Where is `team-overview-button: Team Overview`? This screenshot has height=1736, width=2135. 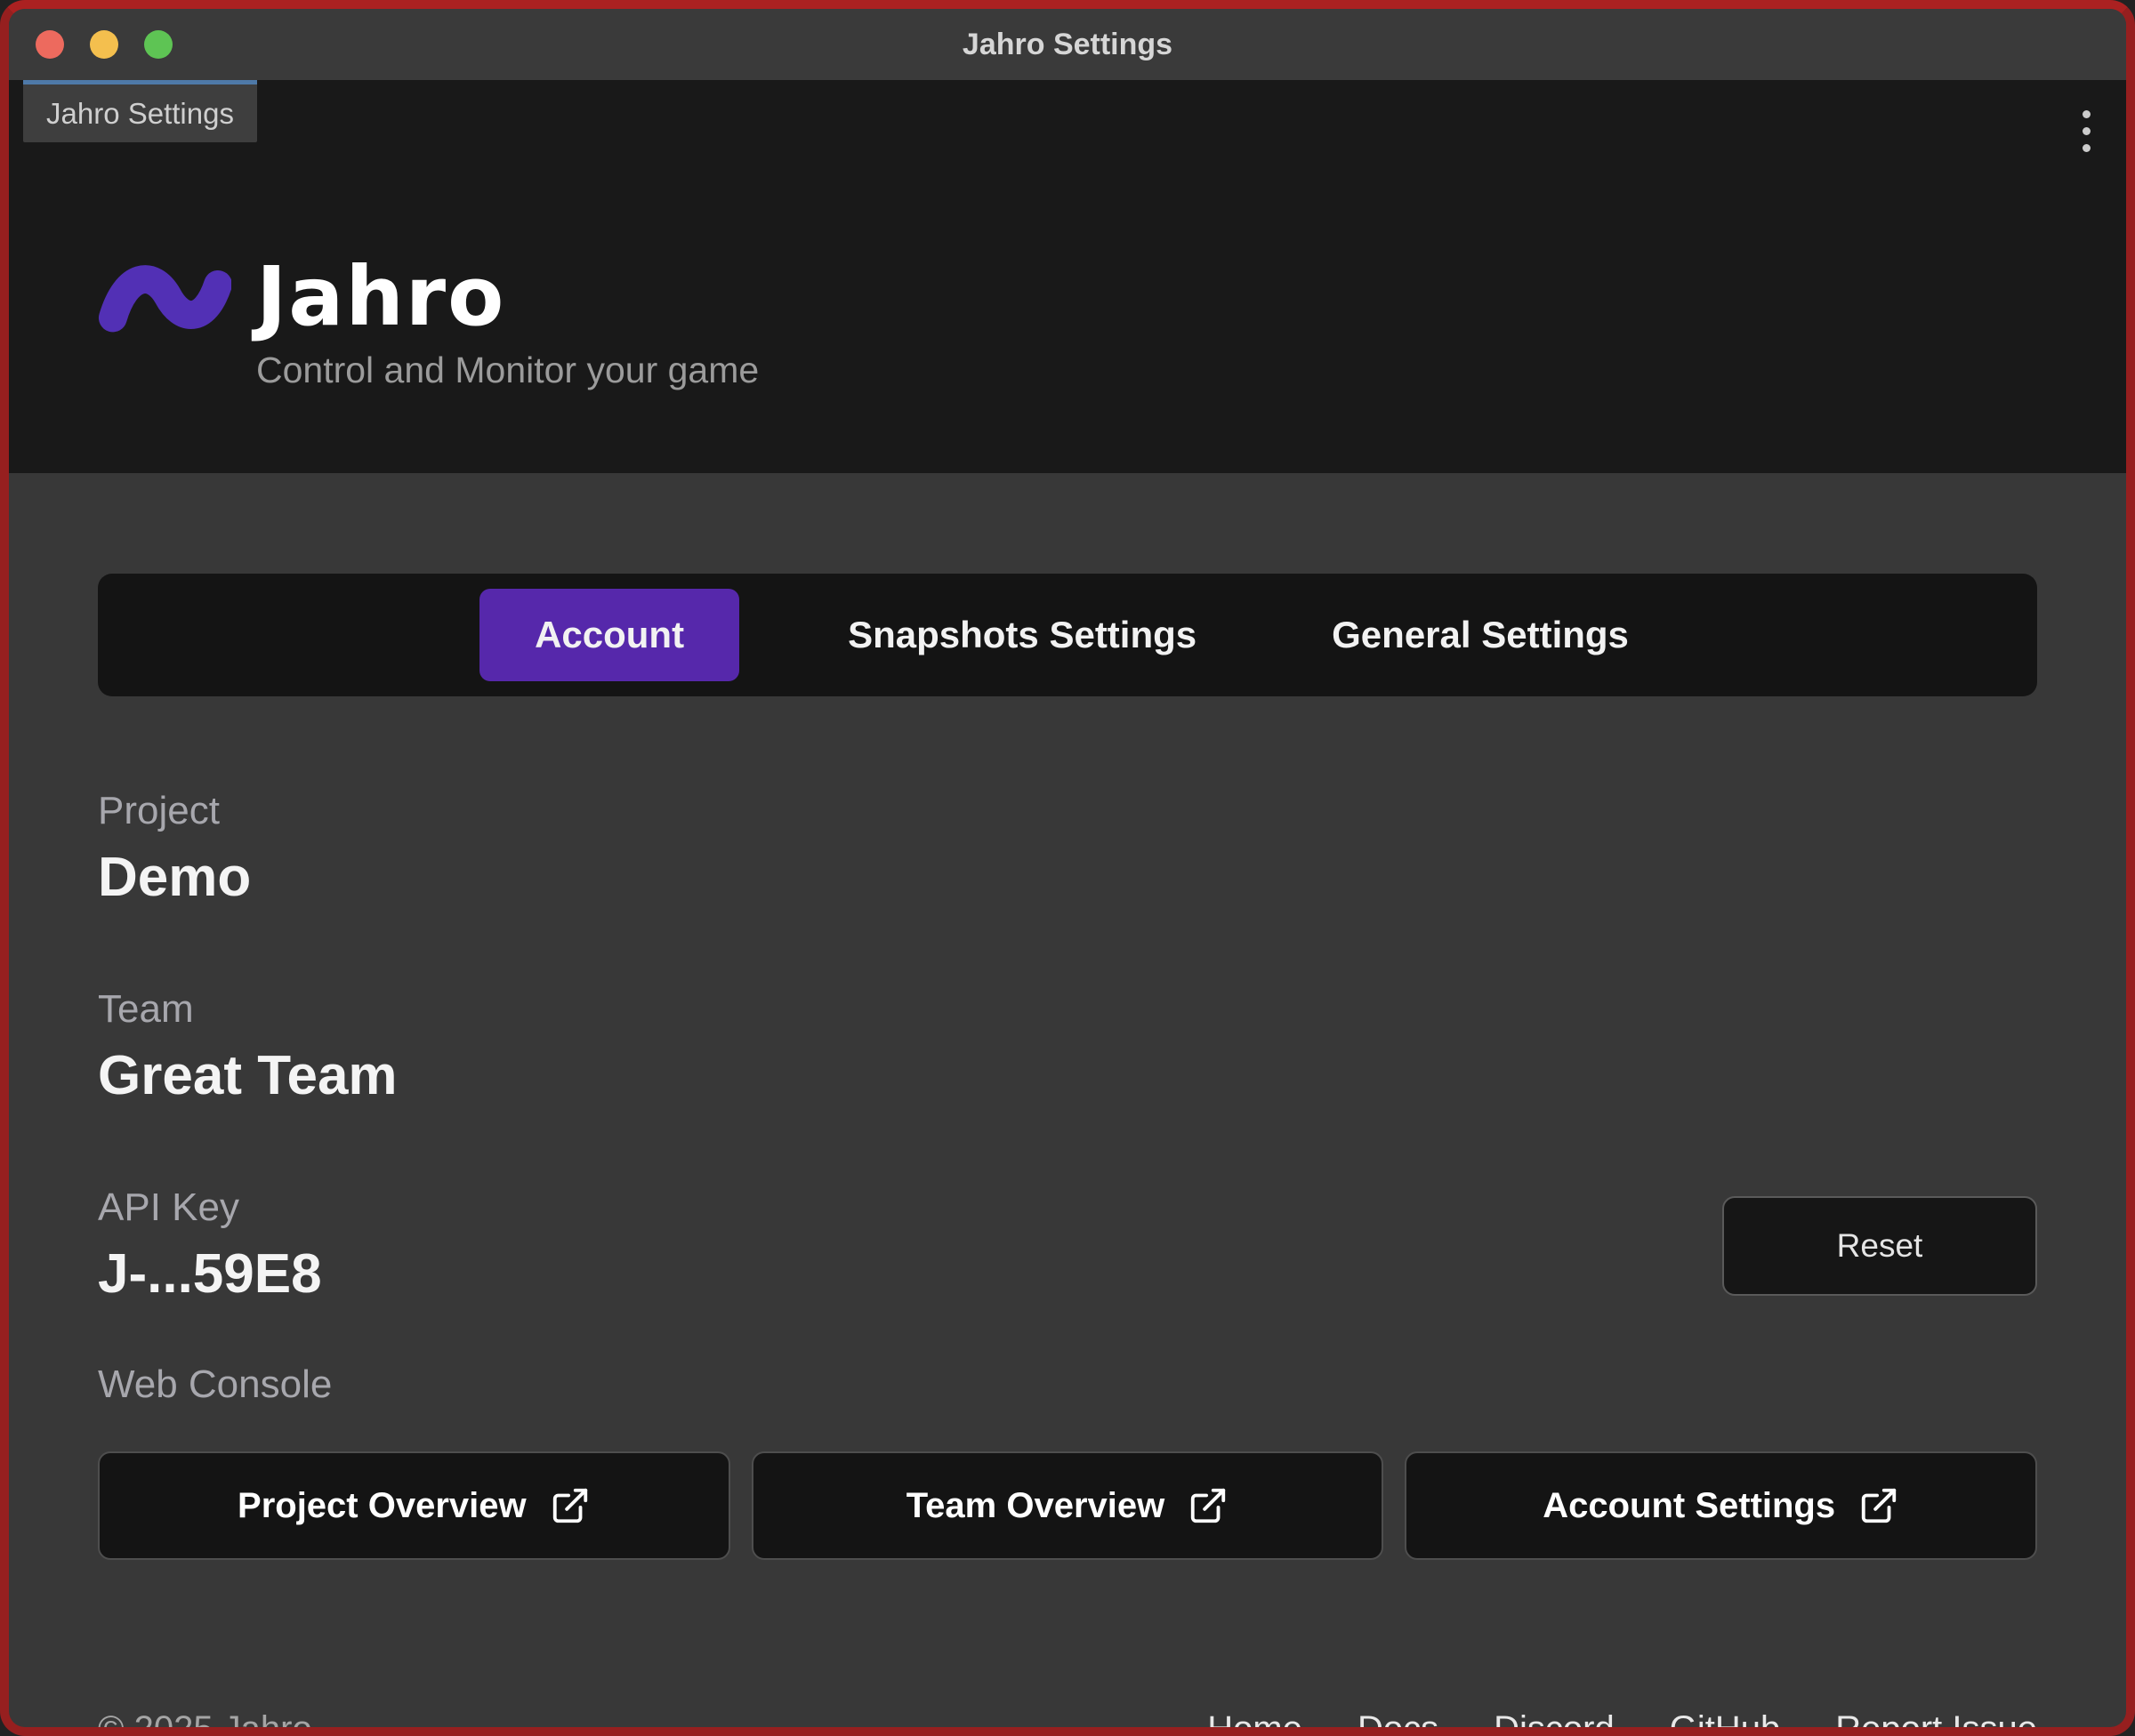
team-overview-button: Team Overview is located at coordinates (1067, 1505).